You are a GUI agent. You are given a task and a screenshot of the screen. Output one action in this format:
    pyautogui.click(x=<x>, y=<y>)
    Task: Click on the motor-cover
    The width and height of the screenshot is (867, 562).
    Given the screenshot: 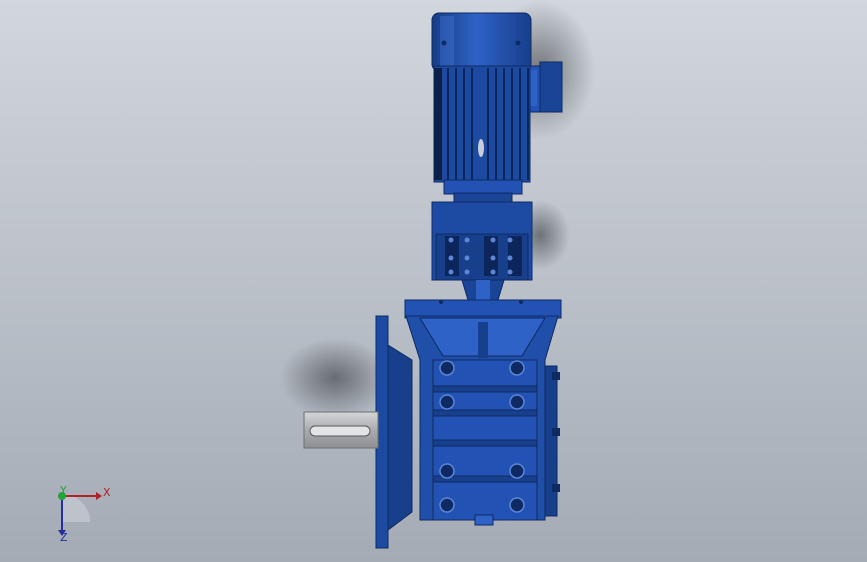 What is the action you would take?
    pyautogui.click(x=481, y=42)
    